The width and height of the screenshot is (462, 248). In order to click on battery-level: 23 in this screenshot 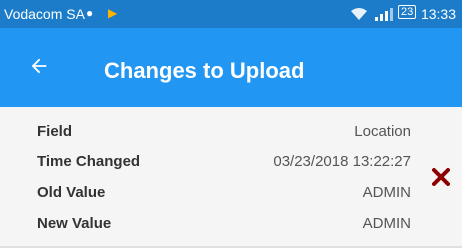, I will do `click(407, 12)`.